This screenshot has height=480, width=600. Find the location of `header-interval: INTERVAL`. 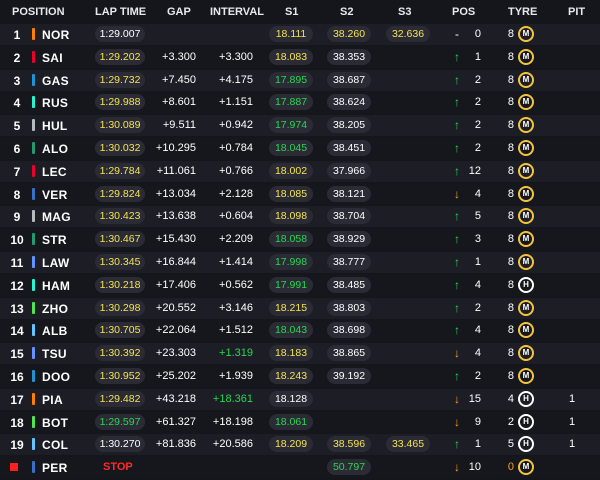

header-interval: INTERVAL is located at coordinates (237, 12).